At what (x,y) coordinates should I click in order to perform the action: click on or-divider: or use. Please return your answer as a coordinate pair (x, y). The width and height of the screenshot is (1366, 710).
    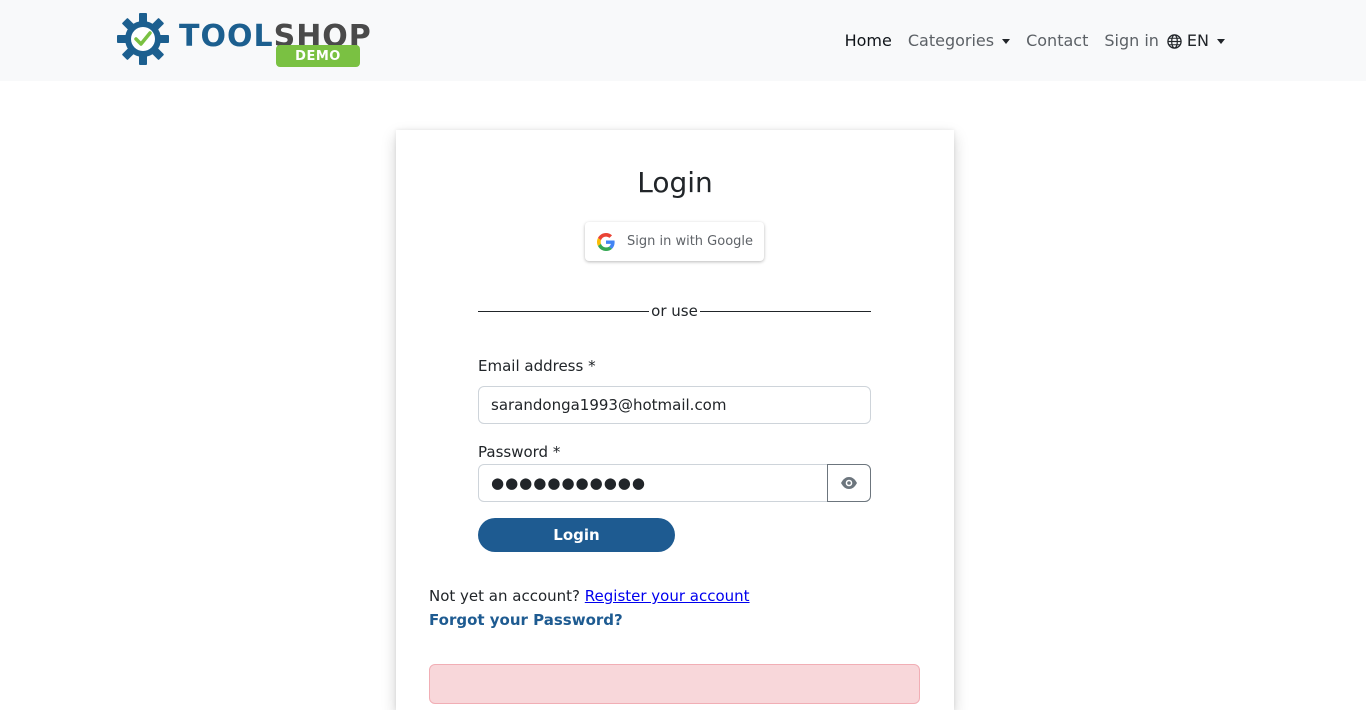
    Looking at the image, I should click on (674, 312).